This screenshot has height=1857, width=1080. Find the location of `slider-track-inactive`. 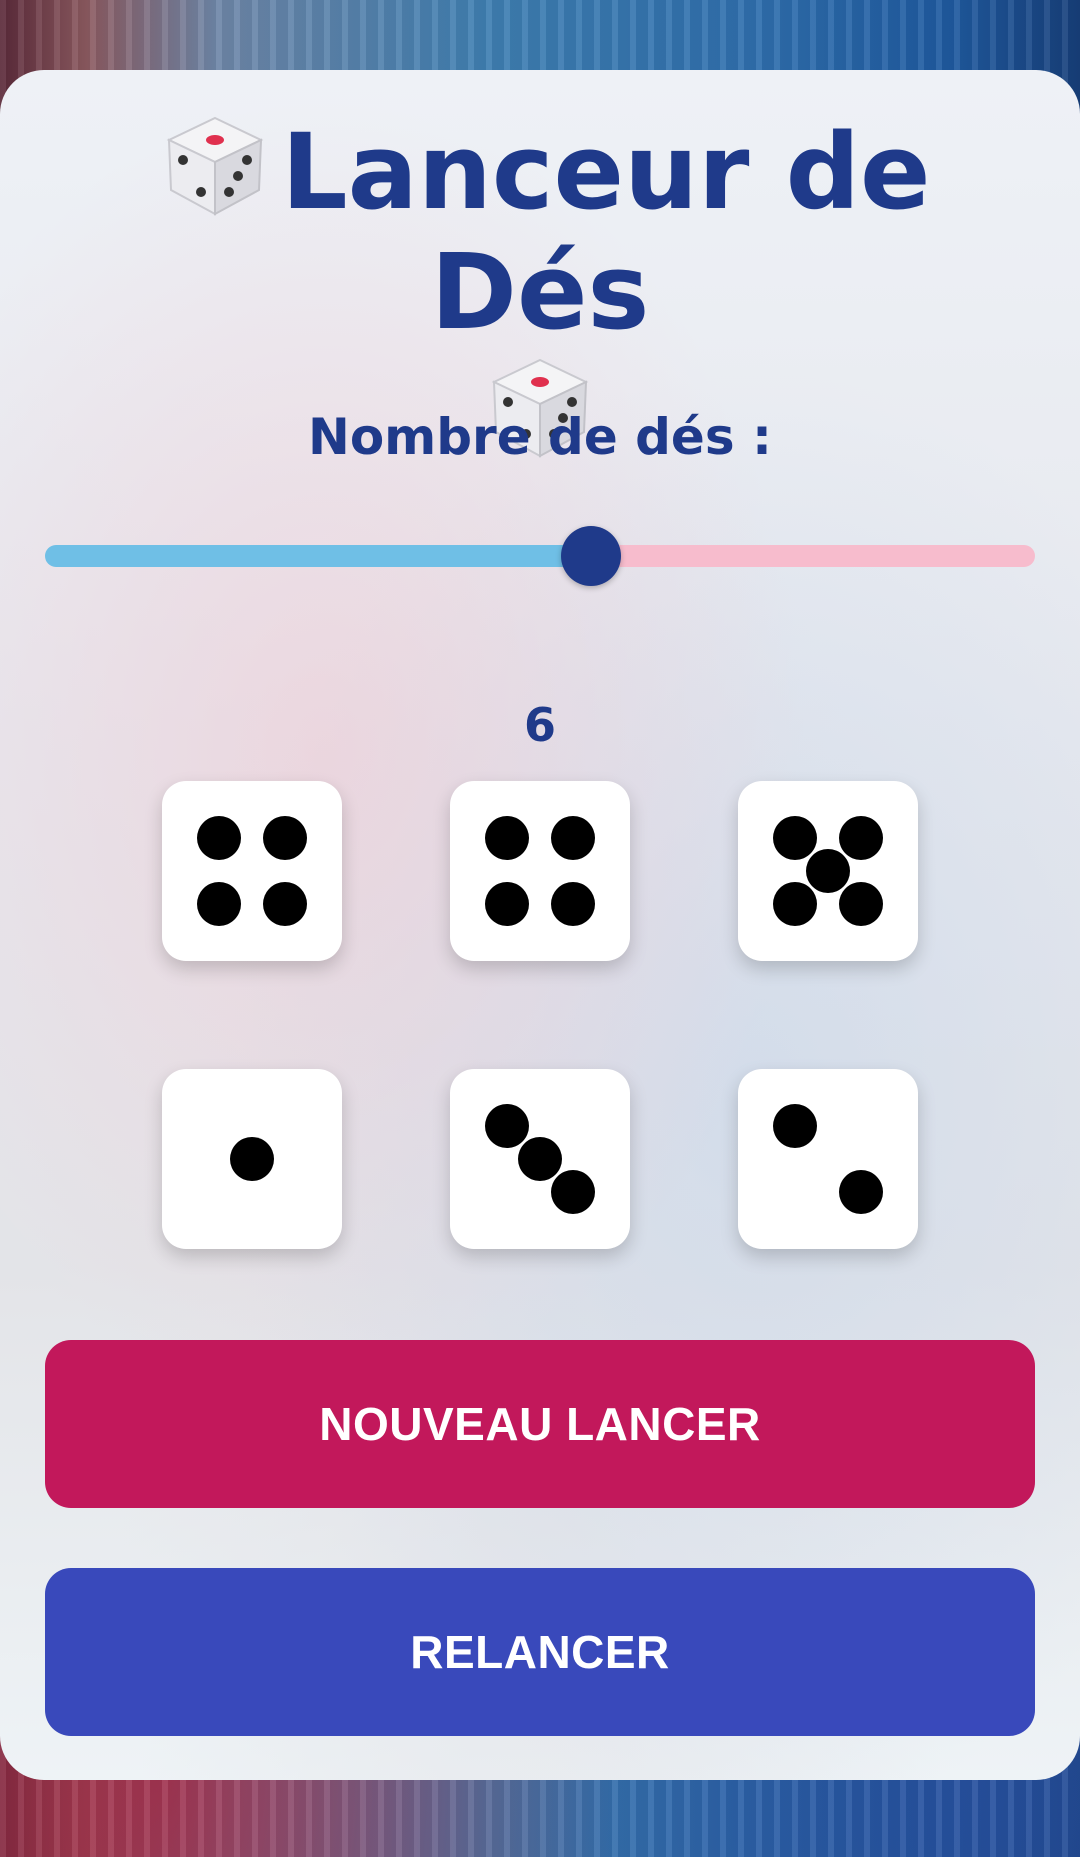

slider-track-inactive is located at coordinates (813, 556).